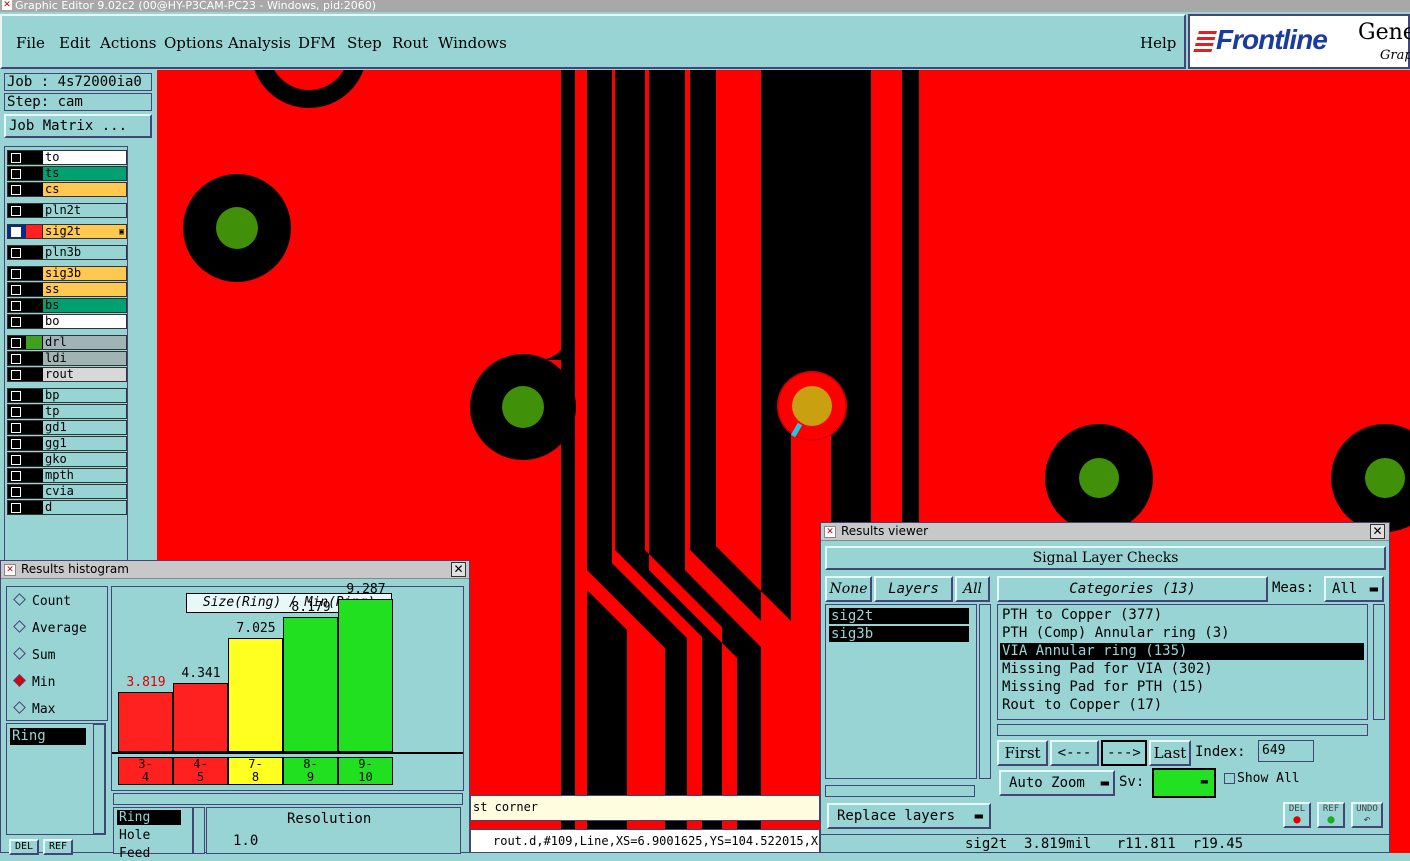  Describe the element at coordinates (1229, 778) in the screenshot. I see `show-all-checkbox` at that location.